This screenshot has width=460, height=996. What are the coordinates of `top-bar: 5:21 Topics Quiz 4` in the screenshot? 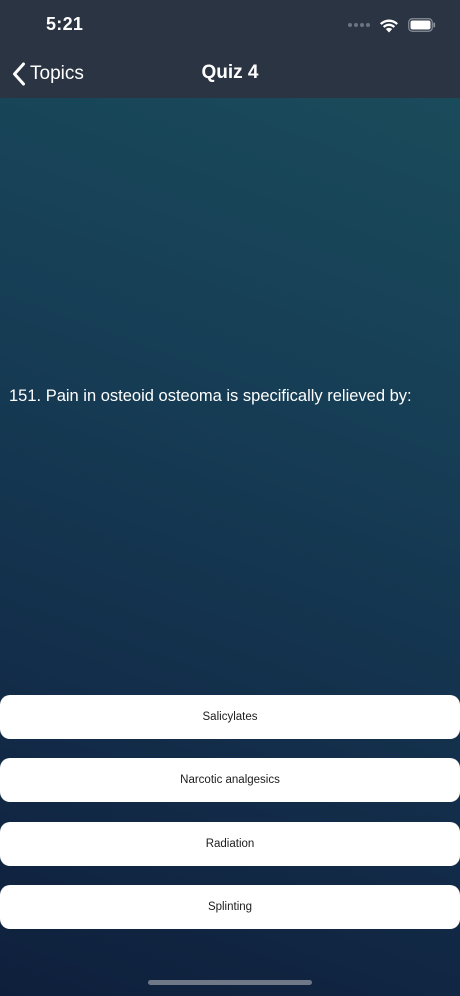 It's located at (230, 49).